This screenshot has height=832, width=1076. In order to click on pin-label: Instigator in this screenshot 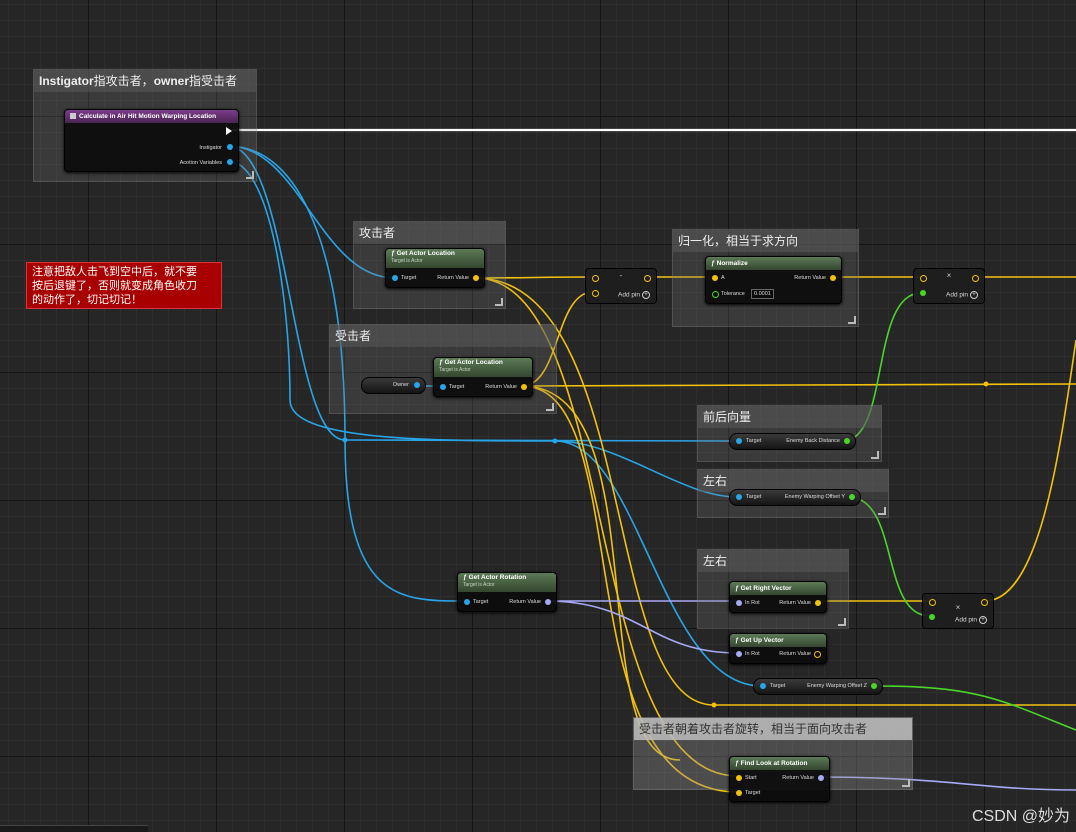, I will do `click(210, 148)`.